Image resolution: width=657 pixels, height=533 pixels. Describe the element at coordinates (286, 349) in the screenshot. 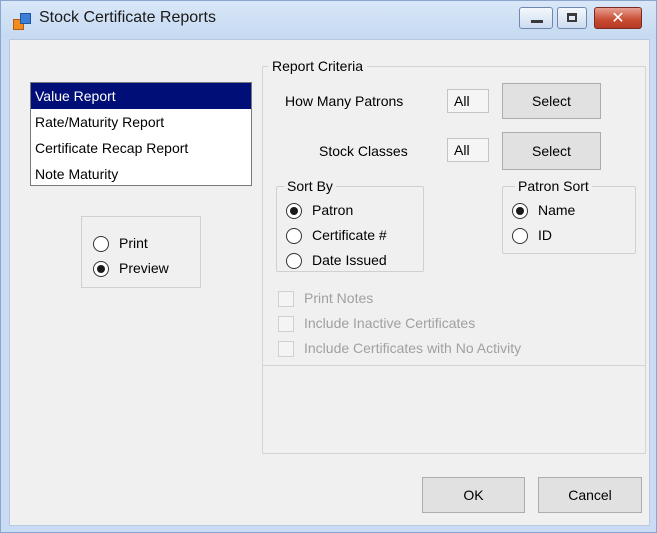

I see `include-no-activity-checkbox` at that location.